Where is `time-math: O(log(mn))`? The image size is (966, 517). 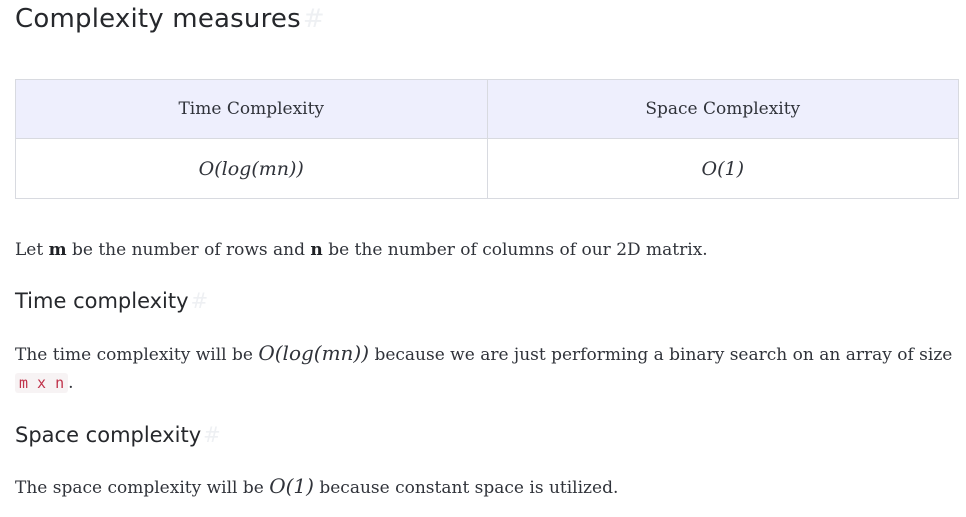
time-math: O(log(mn)) is located at coordinates (314, 353).